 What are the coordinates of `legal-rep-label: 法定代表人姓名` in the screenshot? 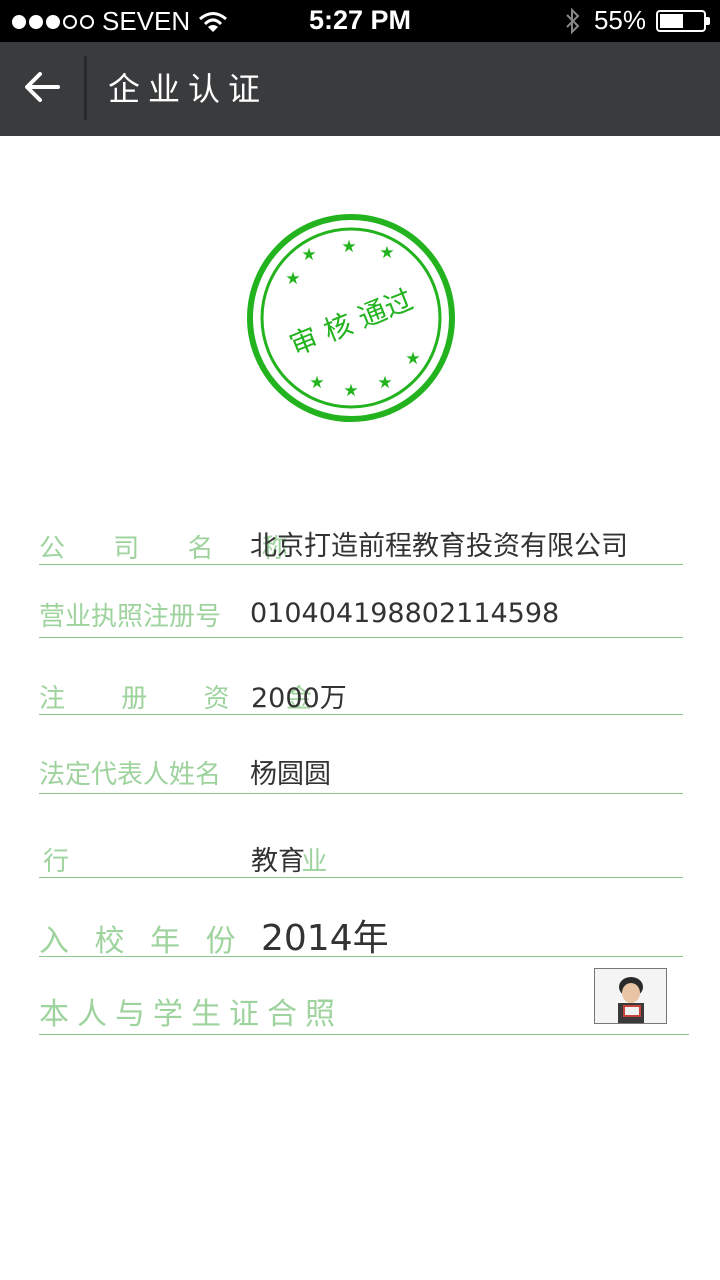 It's located at (130, 775).